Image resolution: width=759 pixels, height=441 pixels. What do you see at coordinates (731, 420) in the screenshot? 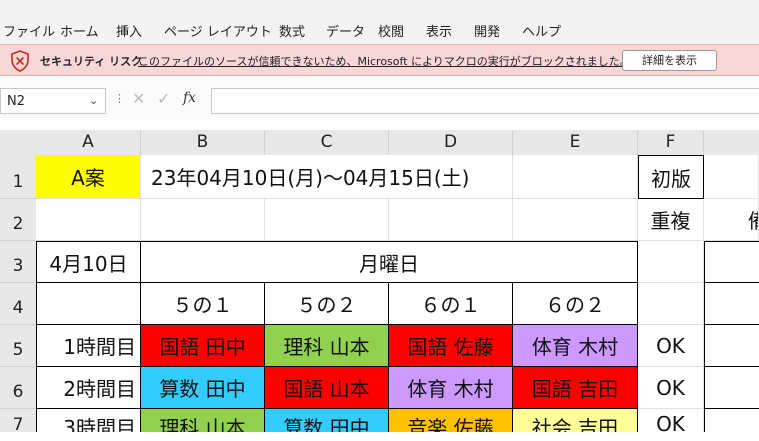
I see `cell-g7` at bounding box center [731, 420].